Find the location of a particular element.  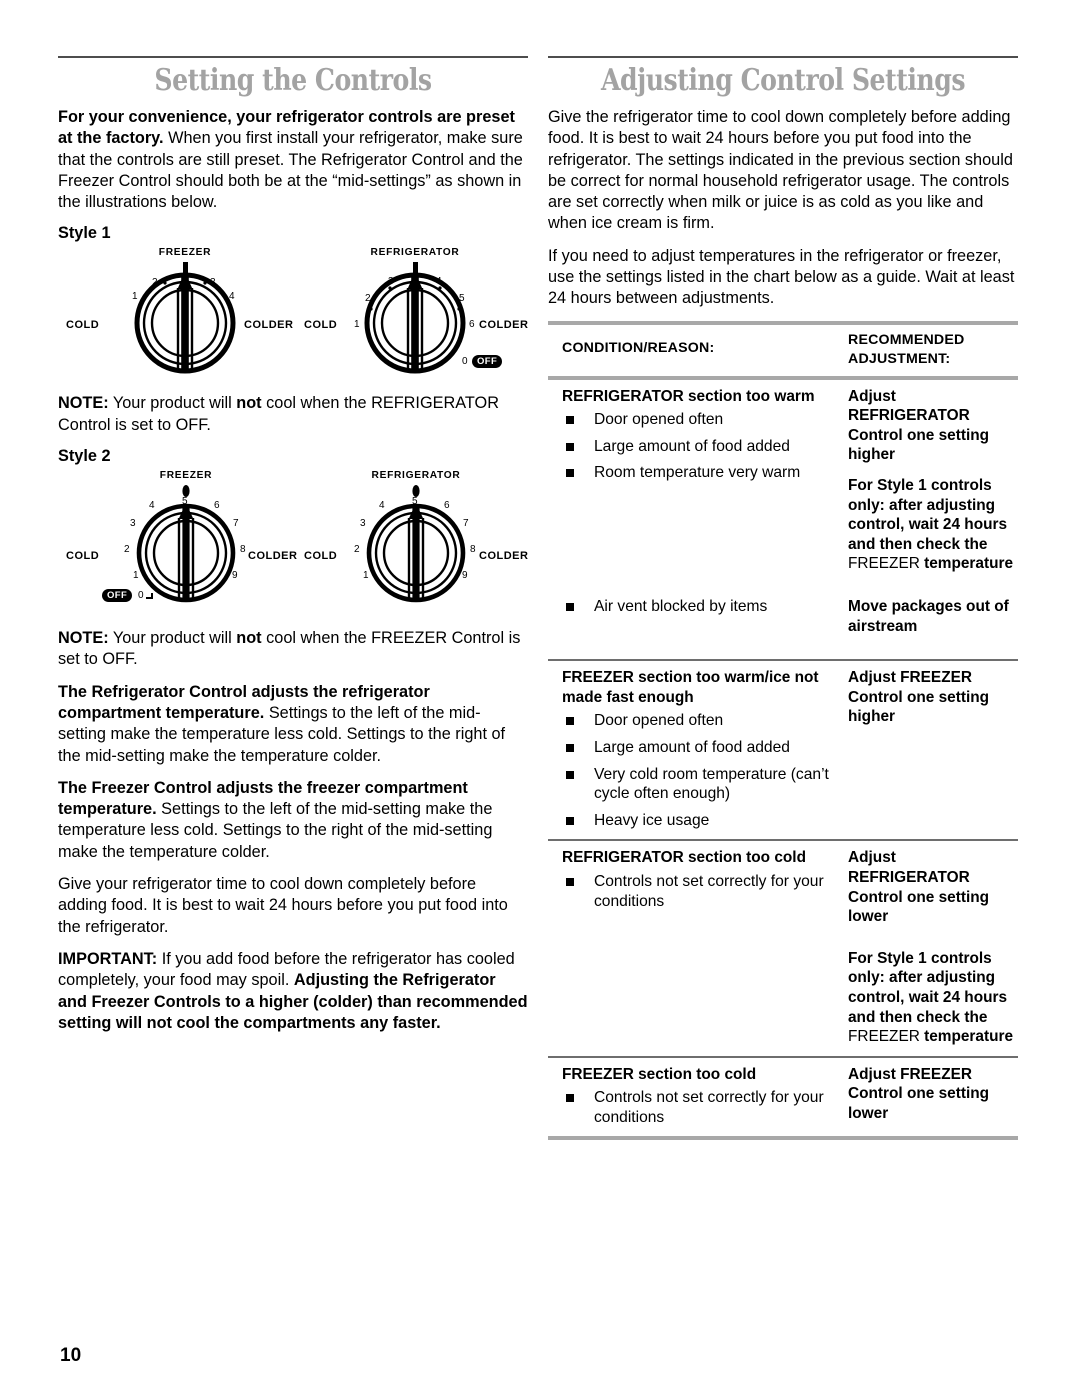

style1-refrigerator-tick-5: 5 is located at coordinates (462, 299).